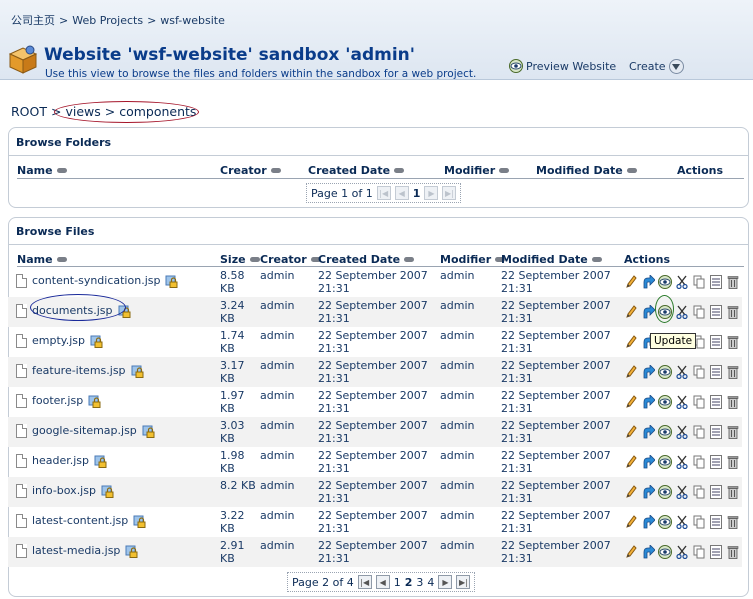 This screenshot has height=599, width=753. What do you see at coordinates (42, 170) in the screenshot?
I see `folders-col-name: Name` at bounding box center [42, 170].